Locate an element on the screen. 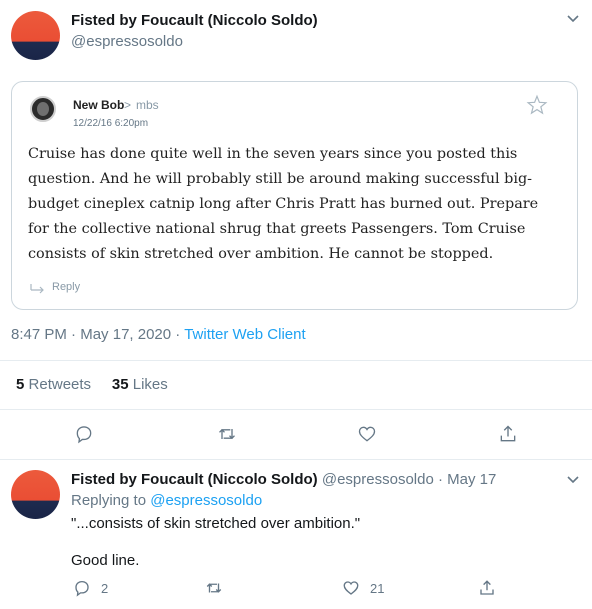 Image resolution: width=592 pixels, height=609 pixels. star-icon is located at coordinates (537, 104).